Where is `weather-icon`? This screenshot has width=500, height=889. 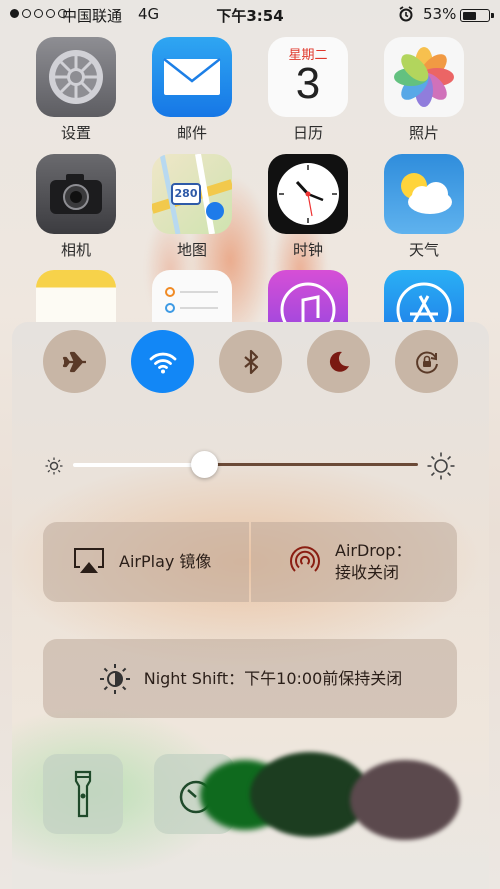
weather-icon is located at coordinates (424, 194).